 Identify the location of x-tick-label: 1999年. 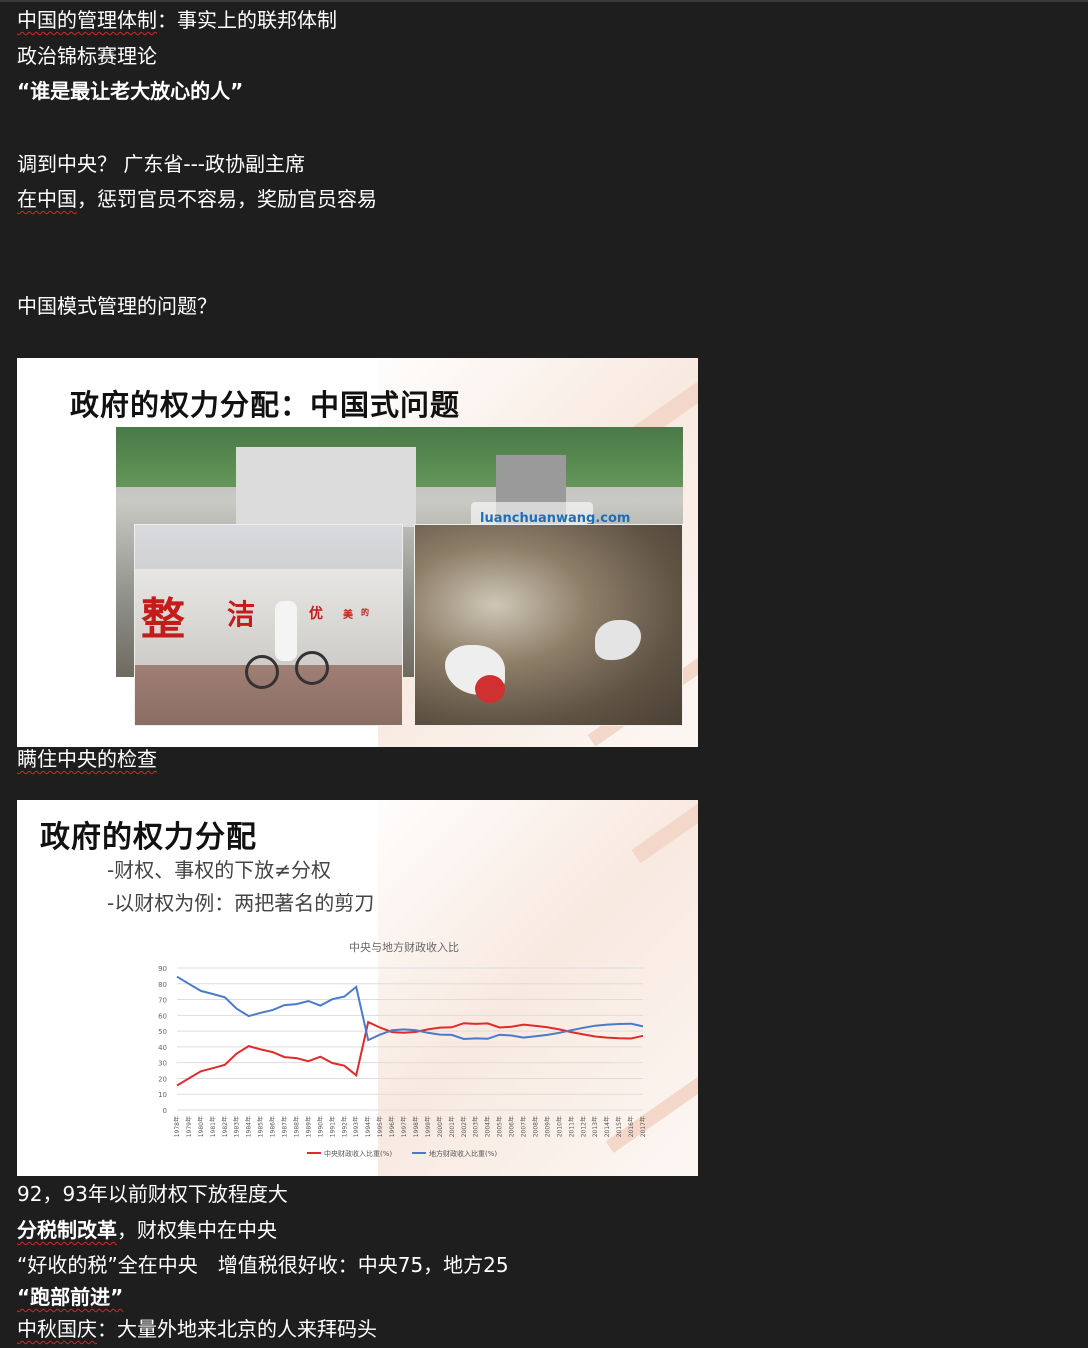
(428, 1126).